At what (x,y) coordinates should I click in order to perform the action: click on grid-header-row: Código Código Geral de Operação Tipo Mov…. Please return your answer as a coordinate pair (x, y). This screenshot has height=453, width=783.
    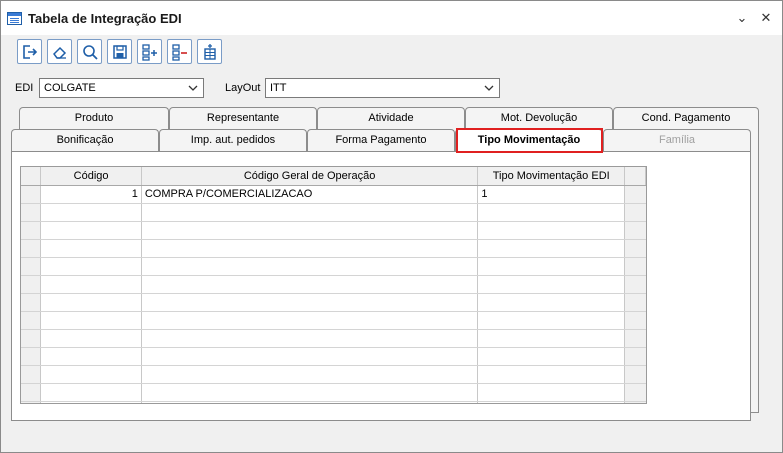
    Looking at the image, I should click on (333, 176).